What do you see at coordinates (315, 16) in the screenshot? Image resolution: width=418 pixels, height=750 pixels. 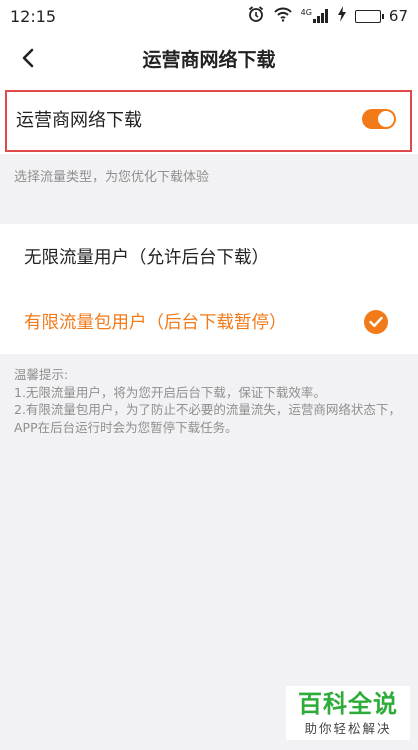 I see `signal-4g-icon: 4G` at bounding box center [315, 16].